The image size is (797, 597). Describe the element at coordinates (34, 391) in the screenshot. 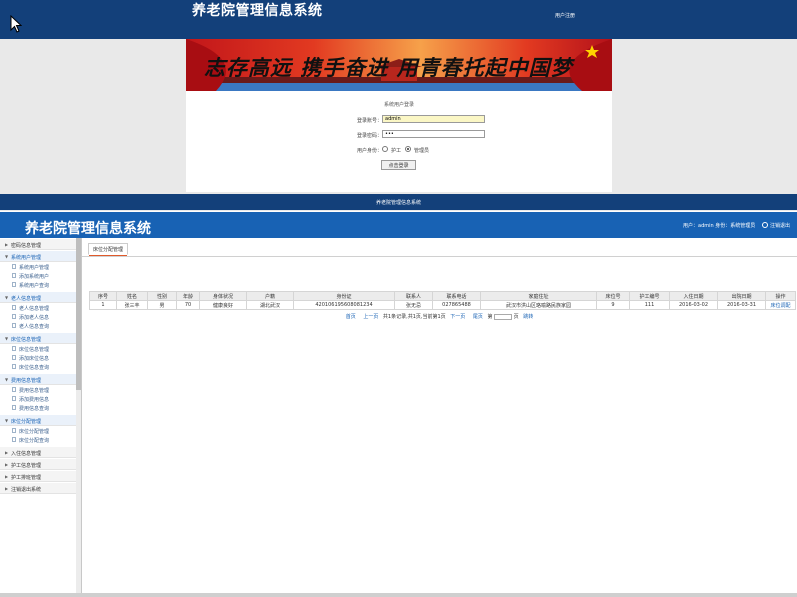

I see `sidebar-item-label: 费用信息管理` at that location.